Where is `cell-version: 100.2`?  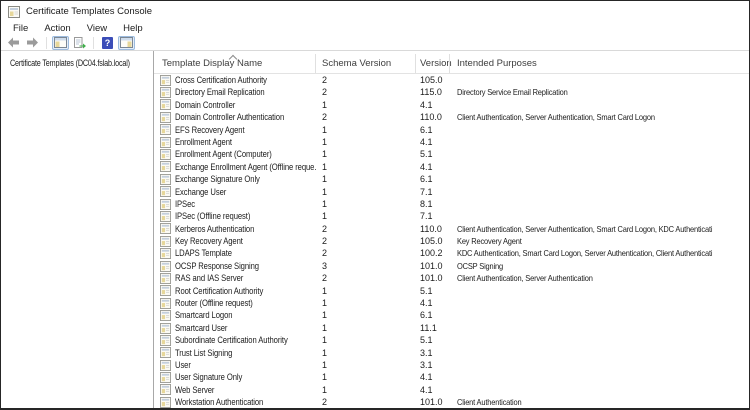 cell-version: 100.2 is located at coordinates (431, 253).